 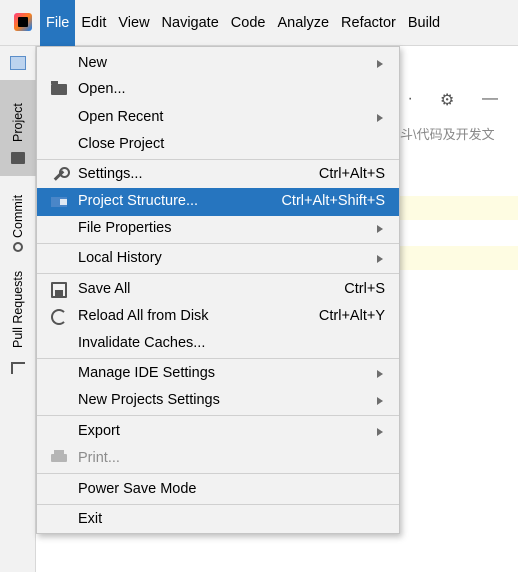 What do you see at coordinates (218, 202) in the screenshot?
I see `menu-item-project-structure: Project Structure... Ctrl+Alt+Shift+S` at bounding box center [218, 202].